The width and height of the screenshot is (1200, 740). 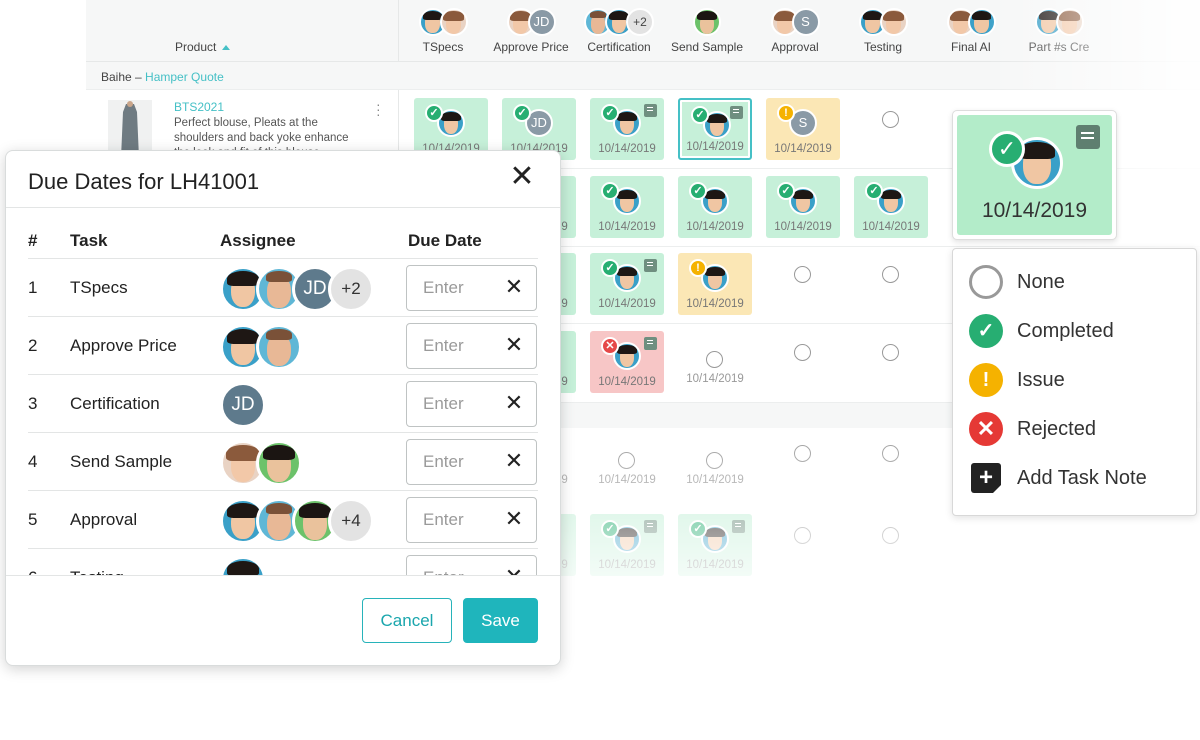 What do you see at coordinates (786, 113) in the screenshot?
I see `exclamation-icon: !` at bounding box center [786, 113].